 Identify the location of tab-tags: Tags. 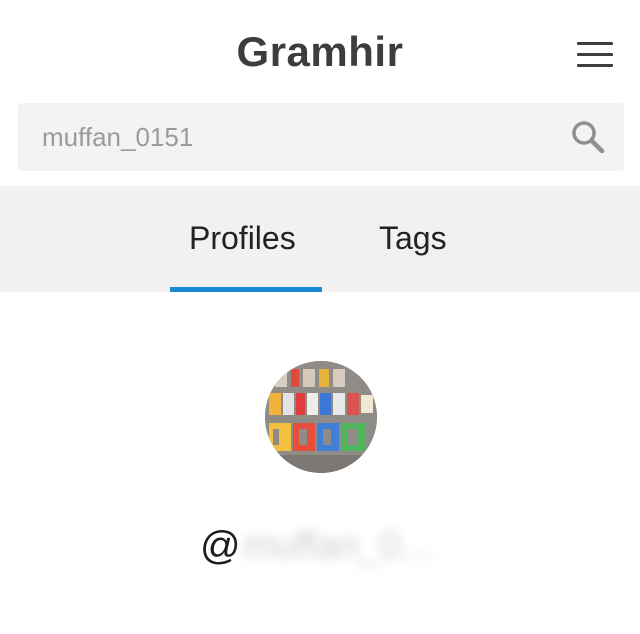
(415, 239).